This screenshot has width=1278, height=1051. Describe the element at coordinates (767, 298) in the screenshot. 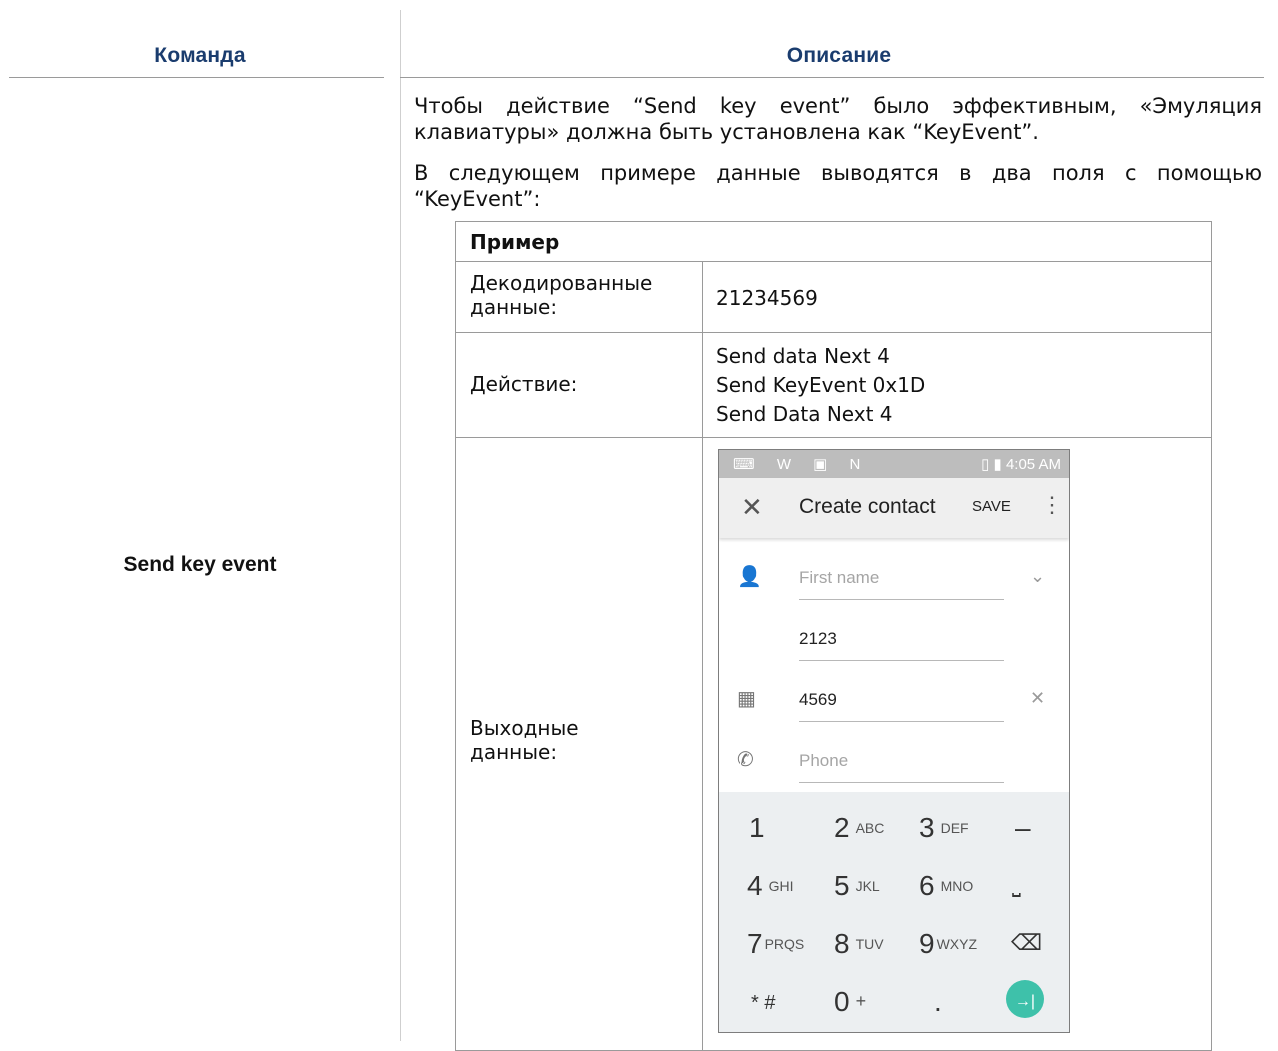

I see `decoded-value: 21234569` at that location.